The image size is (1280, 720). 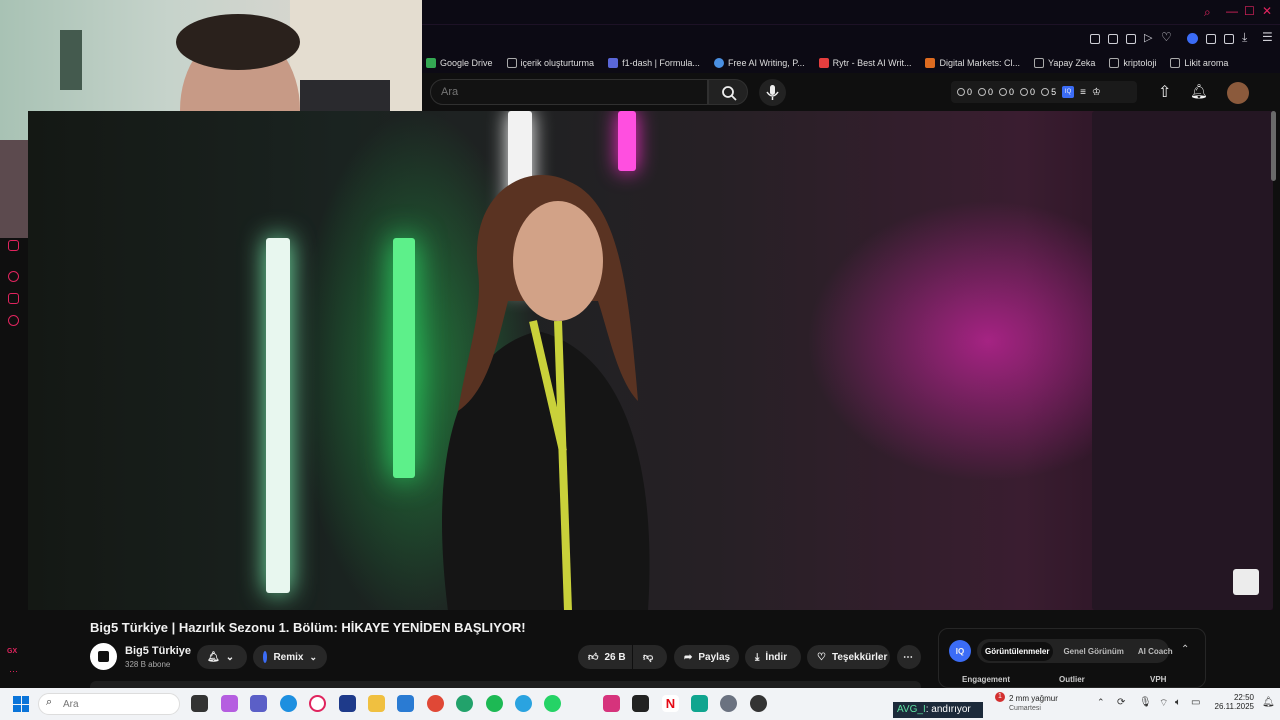 I want to click on maximize-icon: ☐, so click(x=1249, y=11).